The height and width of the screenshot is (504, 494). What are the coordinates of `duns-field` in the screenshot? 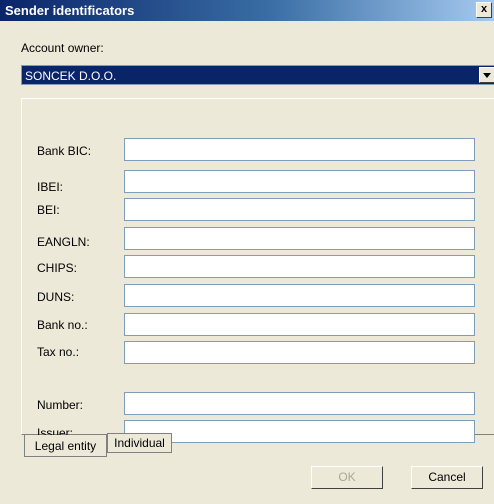 It's located at (299, 295).